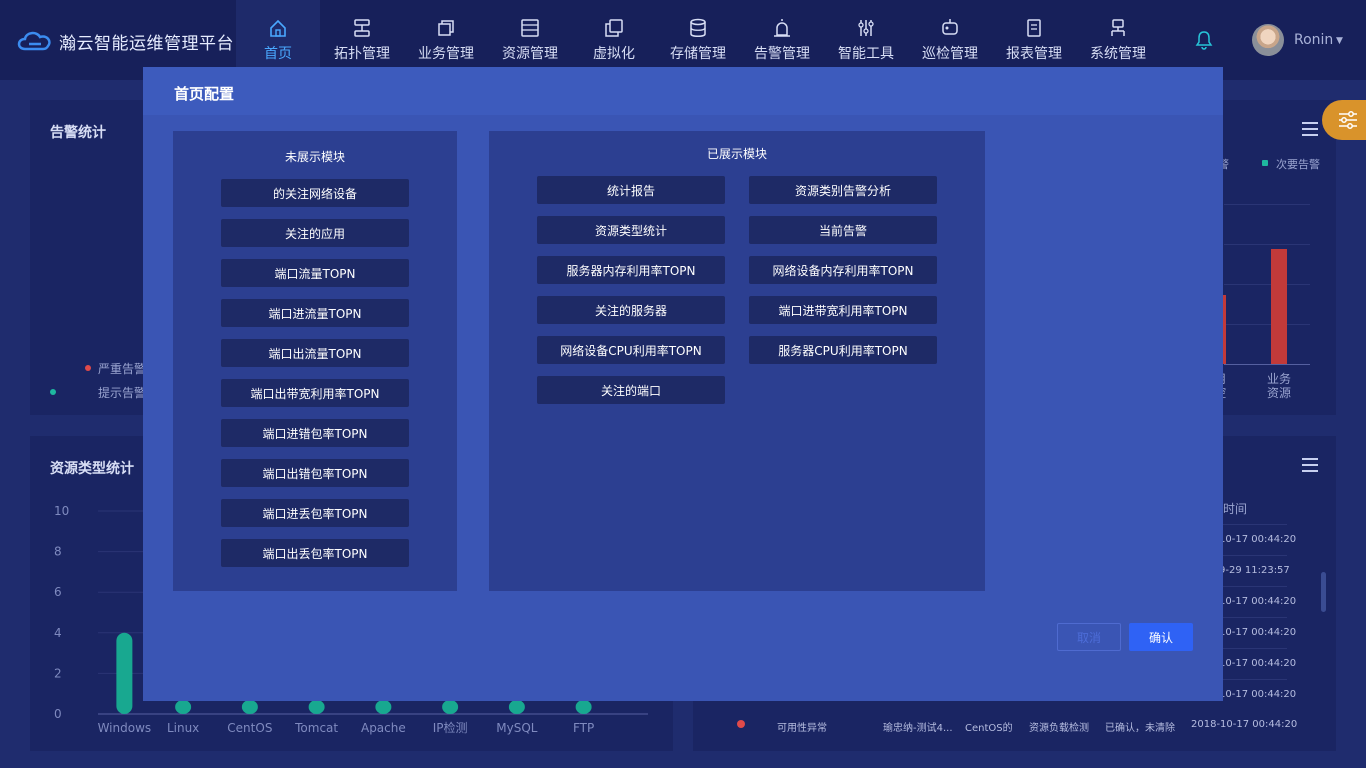 The image size is (1366, 768). Describe the element at coordinates (315, 433) in the screenshot. I see `hidden-module-item: 端口进错包率TOPN` at that location.